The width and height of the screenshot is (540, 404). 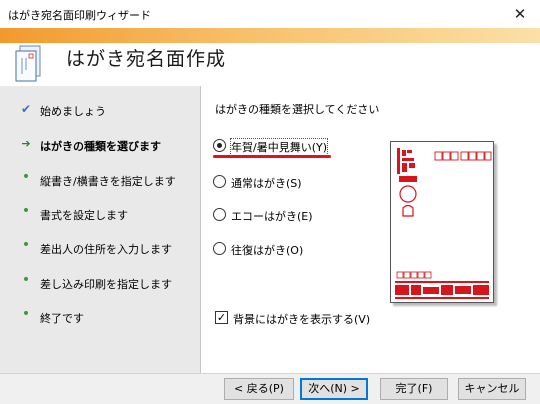 What do you see at coordinates (73, 111) in the screenshot?
I see `step-label: 始めましょう` at bounding box center [73, 111].